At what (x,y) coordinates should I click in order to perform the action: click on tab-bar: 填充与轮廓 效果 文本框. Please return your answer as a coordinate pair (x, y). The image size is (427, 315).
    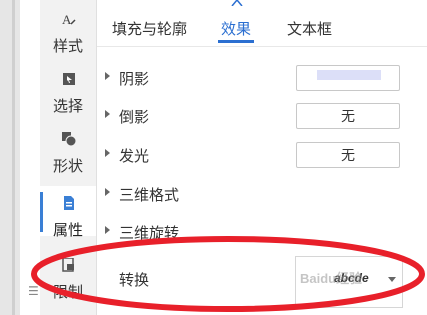
    Looking at the image, I should click on (262, 23).